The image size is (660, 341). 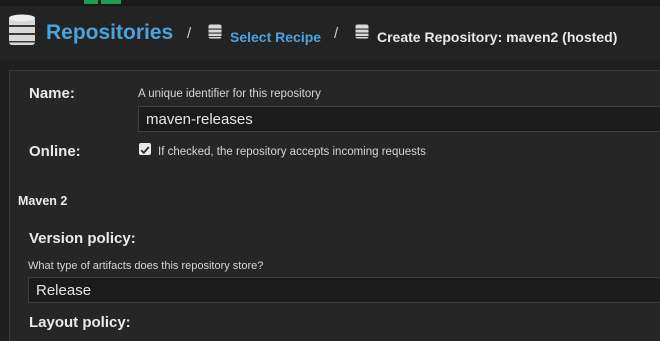 What do you see at coordinates (52, 93) in the screenshot?
I see `name-label: Name:` at bounding box center [52, 93].